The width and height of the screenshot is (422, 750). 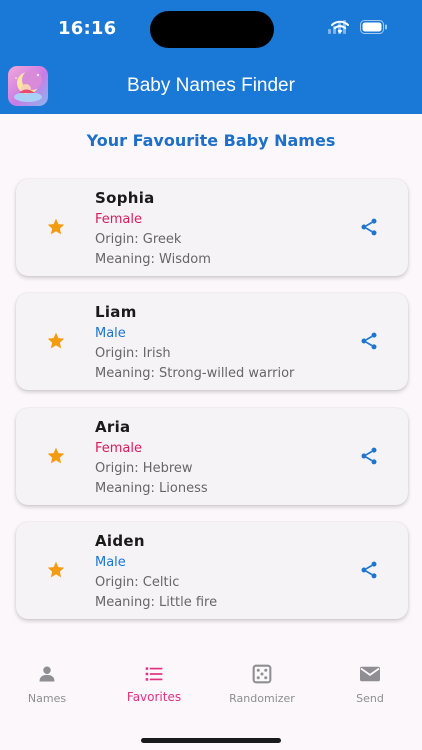 What do you see at coordinates (195, 373) in the screenshot?
I see `meaning-text: Meaning: Strong-willed warrior` at bounding box center [195, 373].